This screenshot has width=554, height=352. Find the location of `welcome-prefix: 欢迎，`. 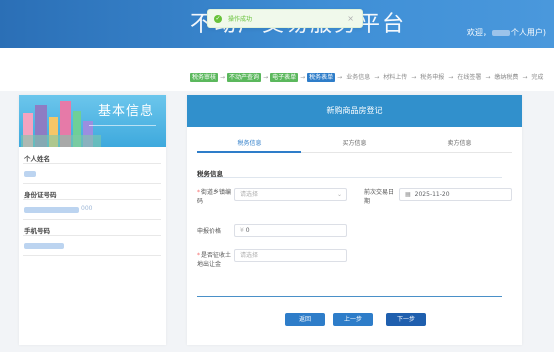

welcome-prefix: 欢迎， is located at coordinates (478, 32).